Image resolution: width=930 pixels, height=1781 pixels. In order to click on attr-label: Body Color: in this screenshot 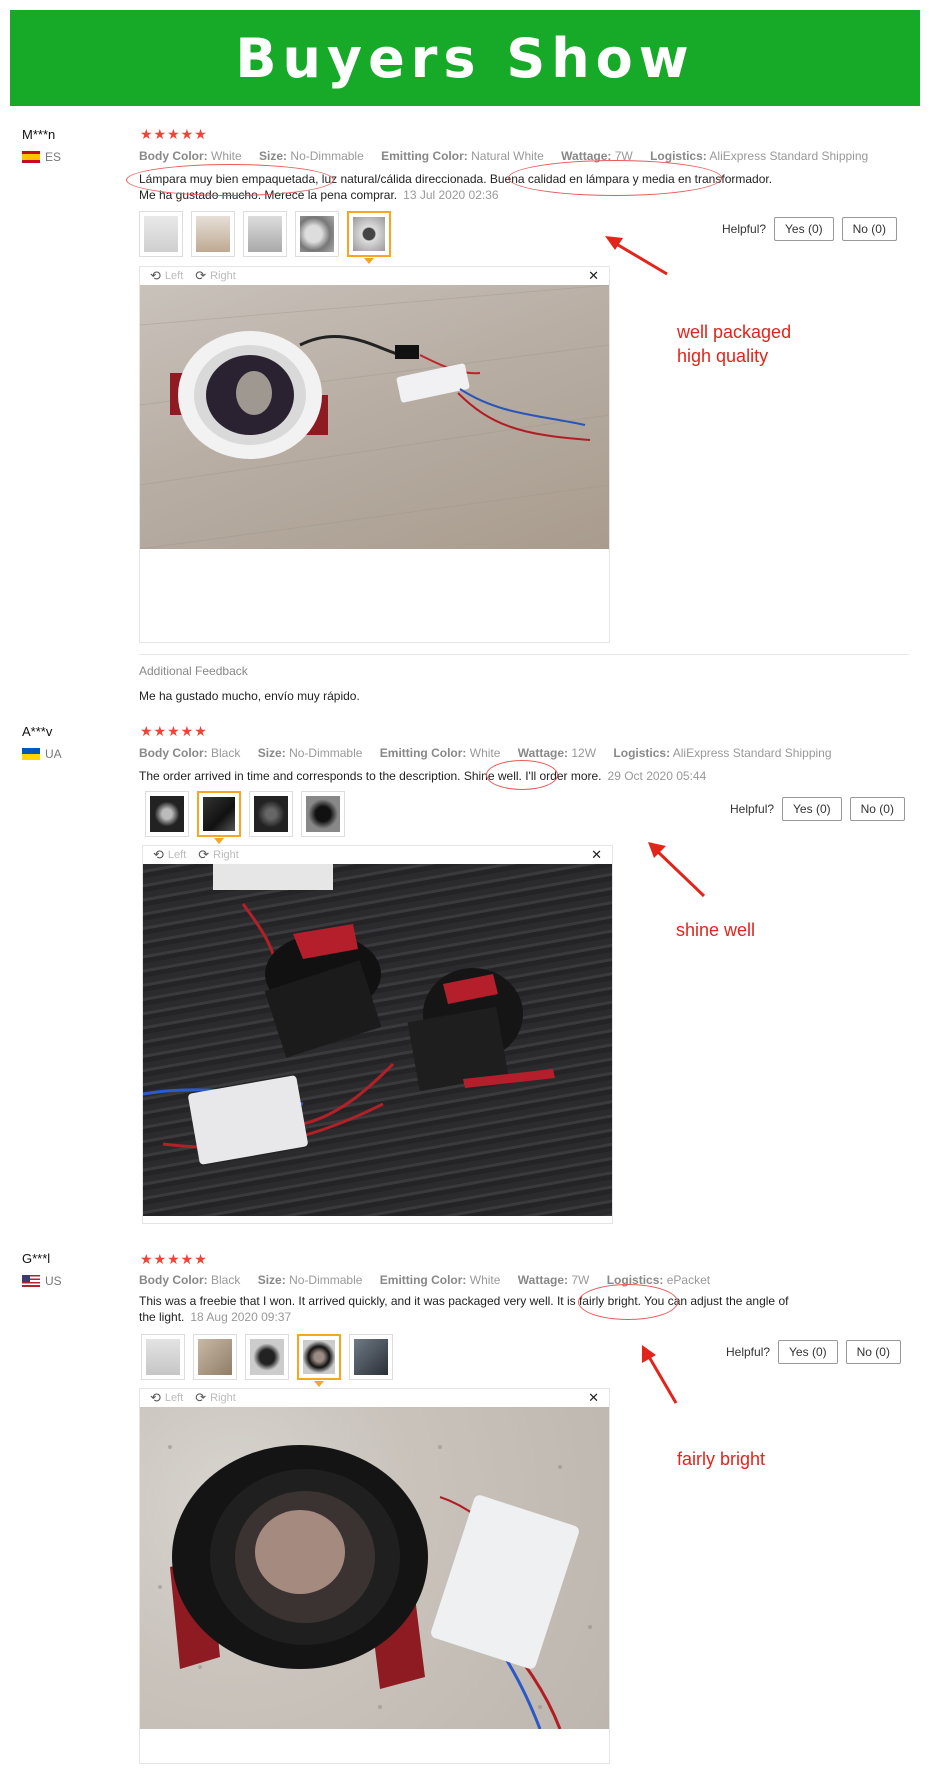, I will do `click(173, 753)`.